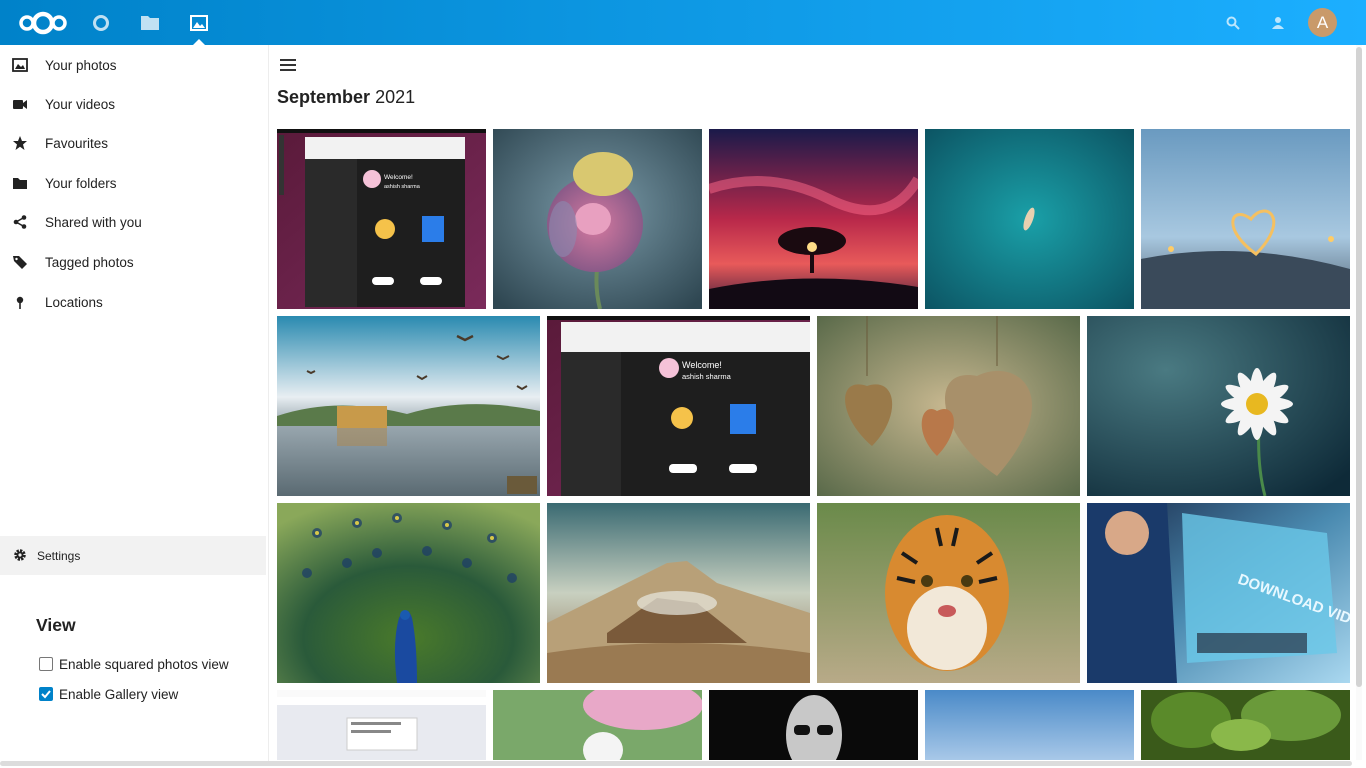 This screenshot has height=768, width=1366. What do you see at coordinates (402, 187) in the screenshot?
I see `user-name-text: ashish sharma` at bounding box center [402, 187].